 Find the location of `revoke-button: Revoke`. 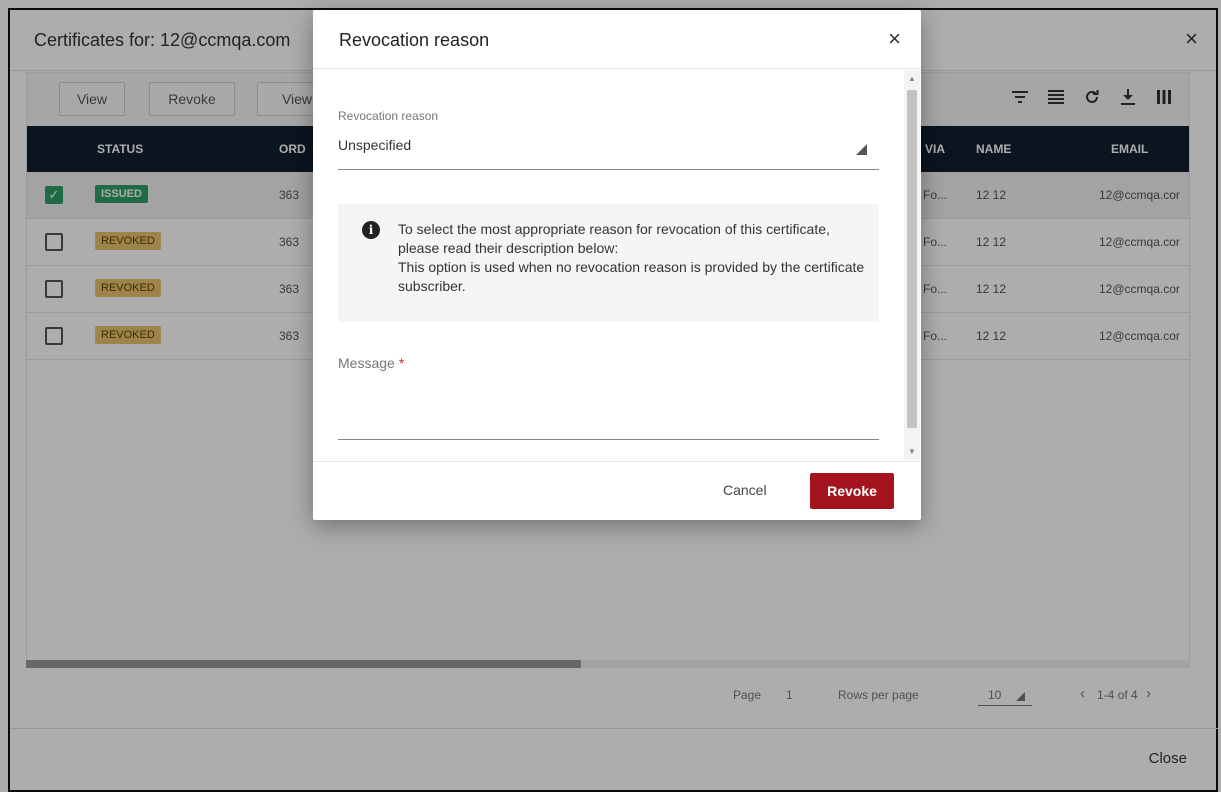

revoke-button: Revoke is located at coordinates (852, 491).